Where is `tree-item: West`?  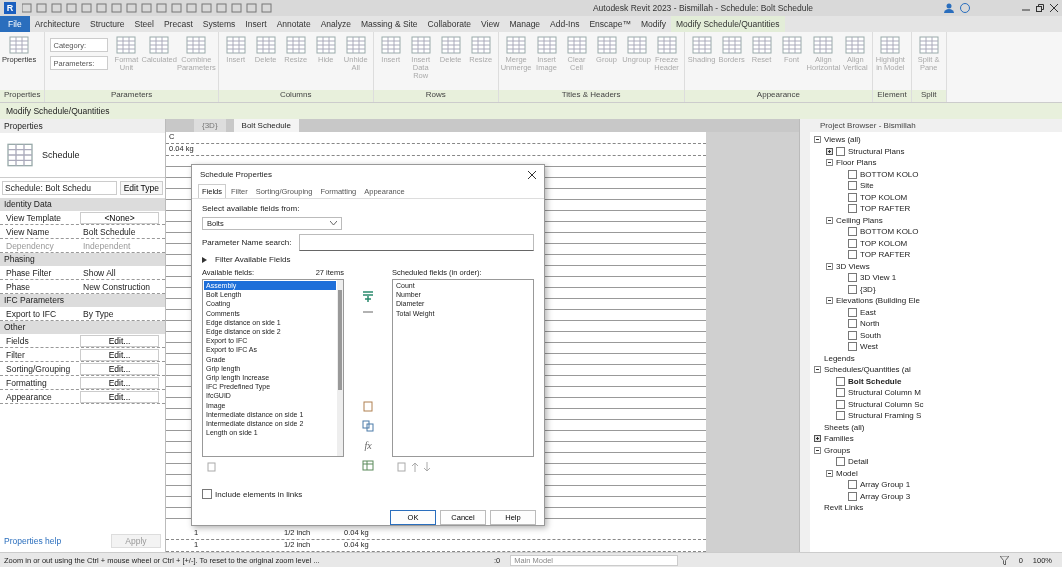 tree-item: West is located at coordinates (869, 347).